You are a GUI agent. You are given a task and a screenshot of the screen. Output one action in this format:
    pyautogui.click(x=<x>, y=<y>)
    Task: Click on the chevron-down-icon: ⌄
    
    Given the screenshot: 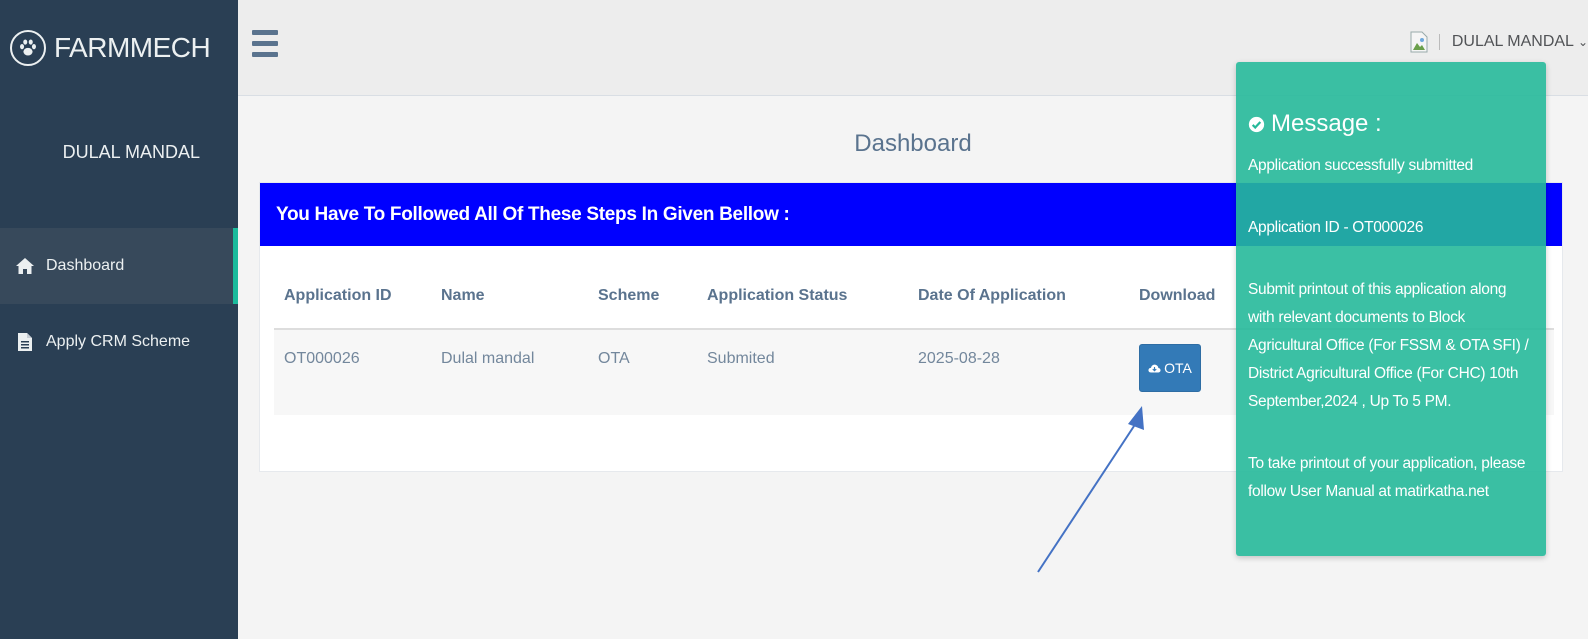 What is the action you would take?
    pyautogui.click(x=1582, y=42)
    